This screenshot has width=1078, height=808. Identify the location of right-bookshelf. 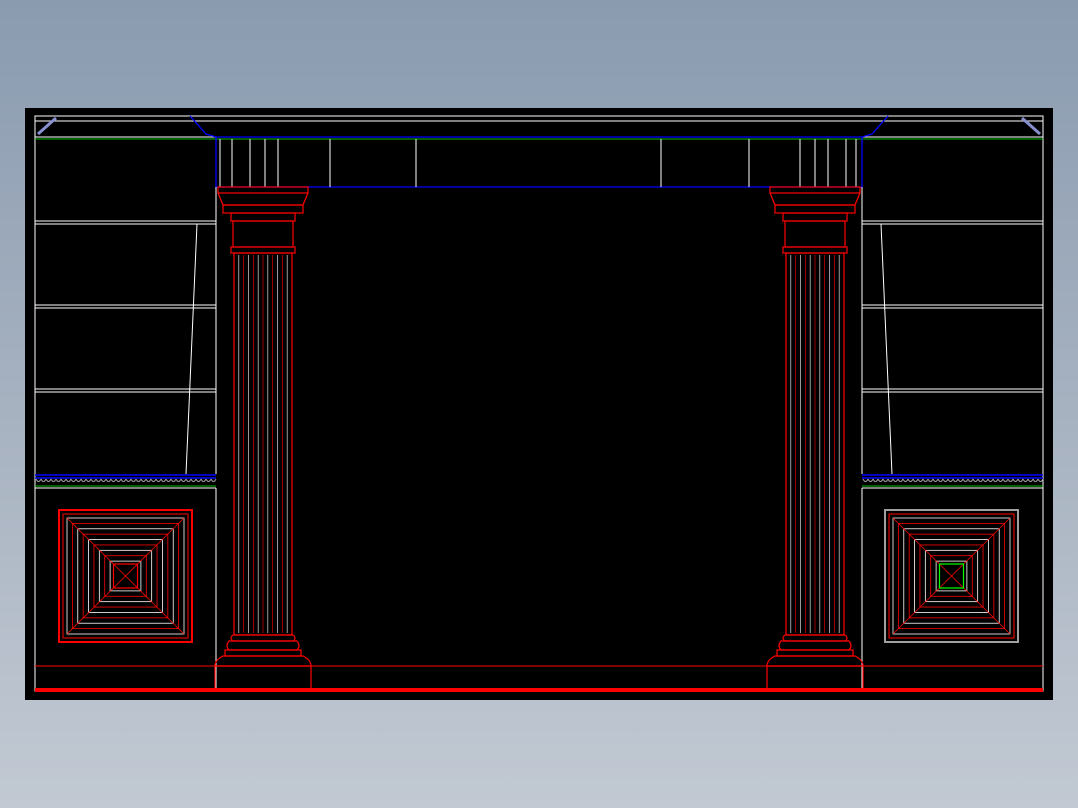
(952, 331).